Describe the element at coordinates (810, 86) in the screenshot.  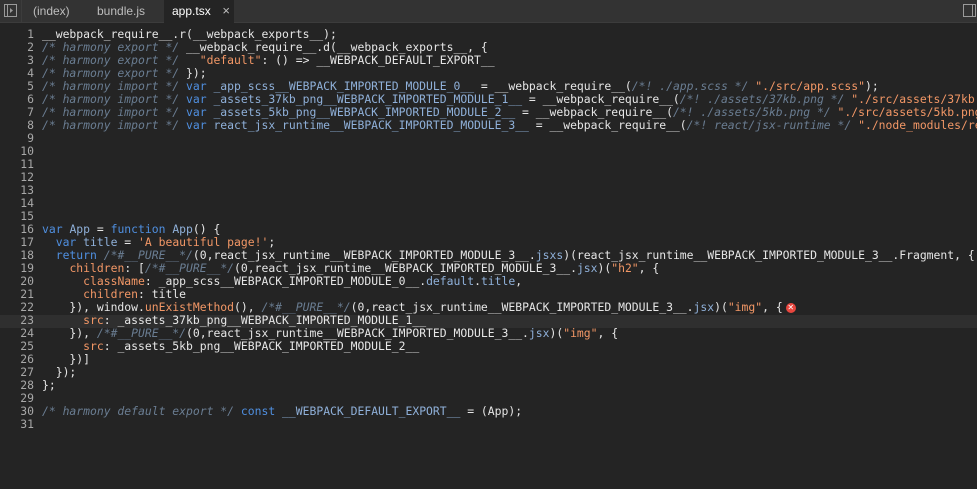
I see `code-string: "./src/app.scss"` at that location.